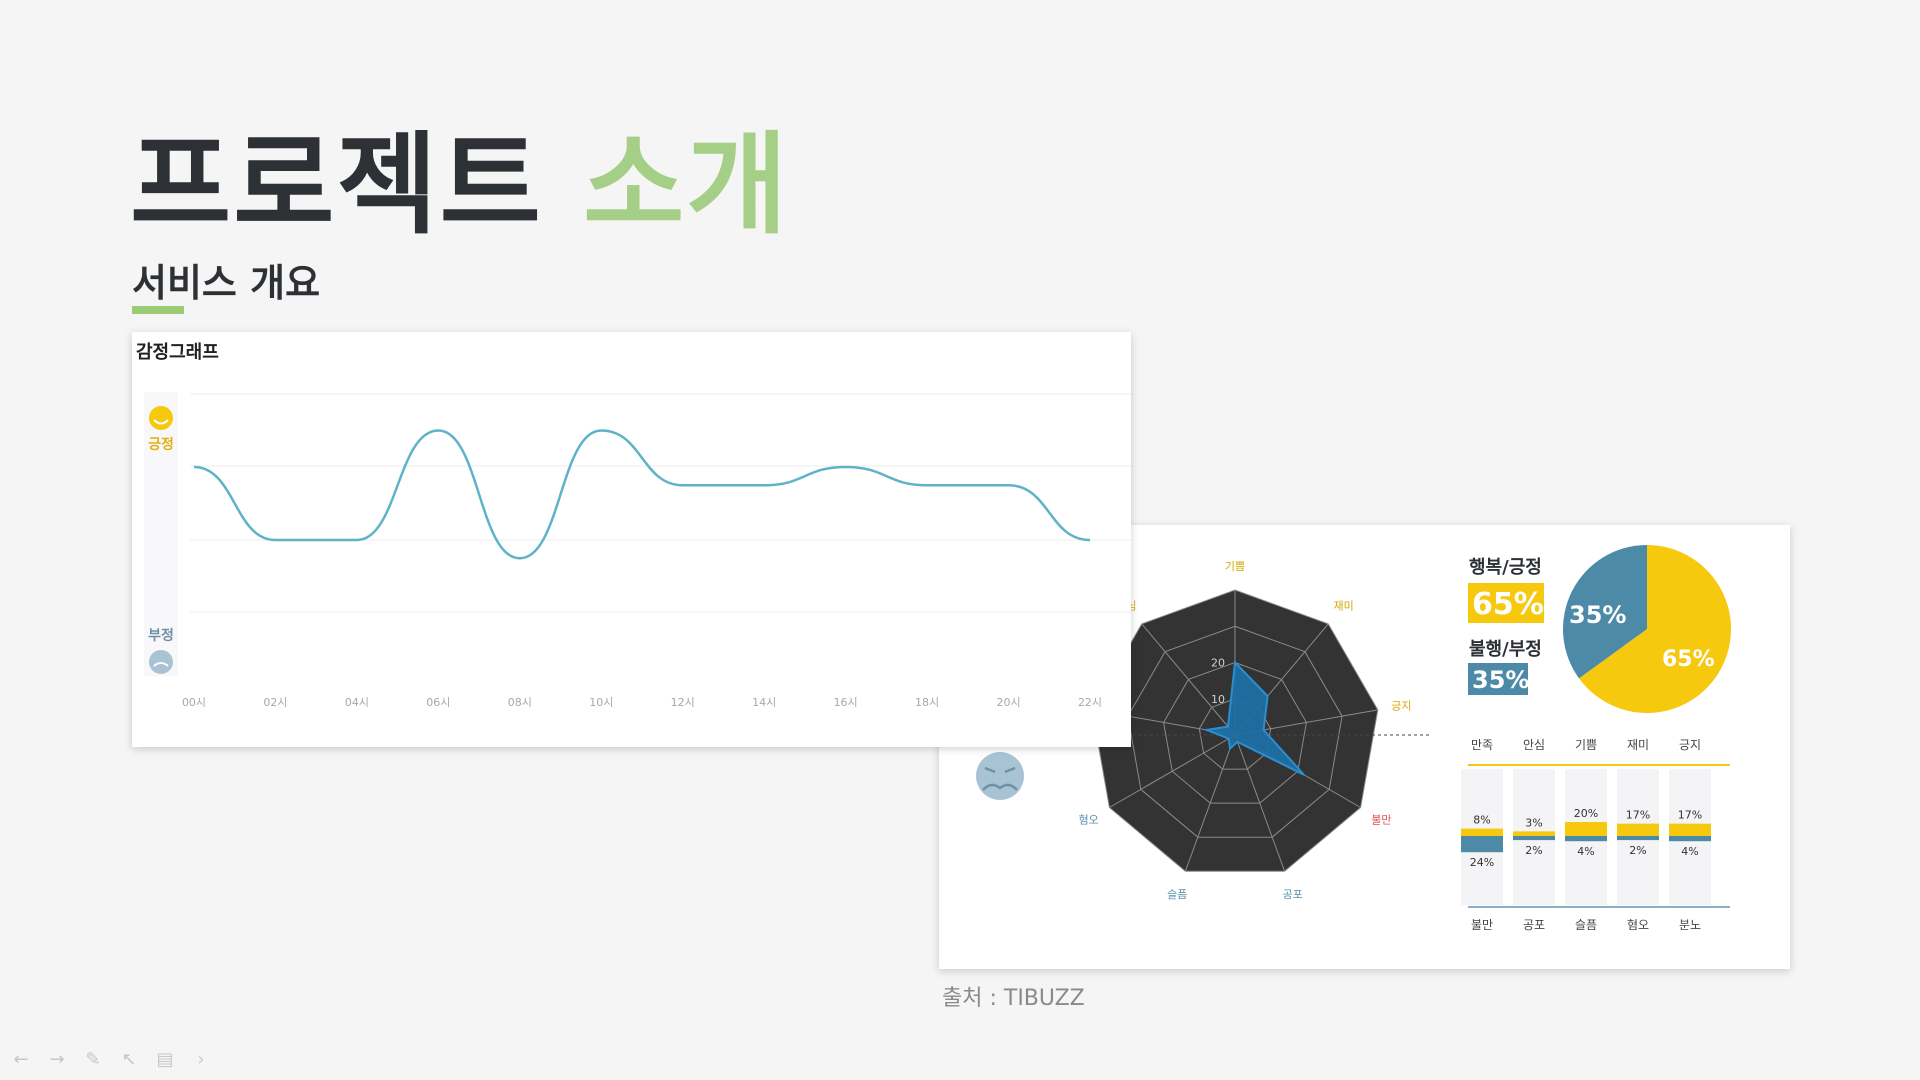 The image size is (1920, 1080). I want to click on slide-subtitle: 서비스 개요, so click(226, 283).